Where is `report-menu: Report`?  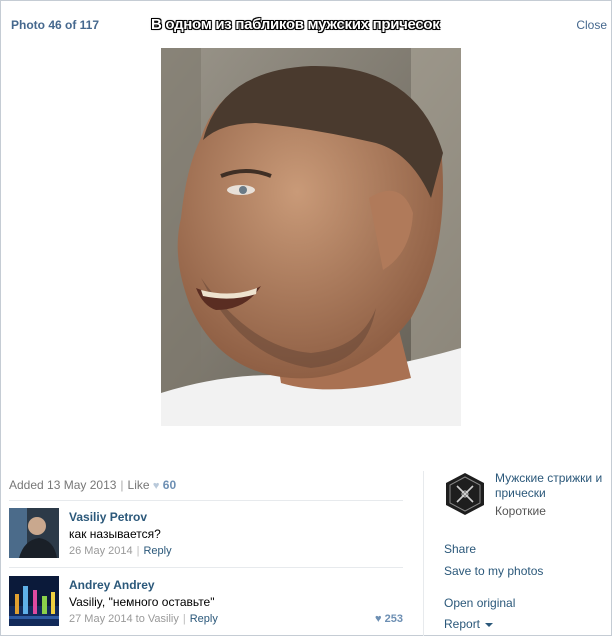
report-menu: Report is located at coordinates (469, 624).